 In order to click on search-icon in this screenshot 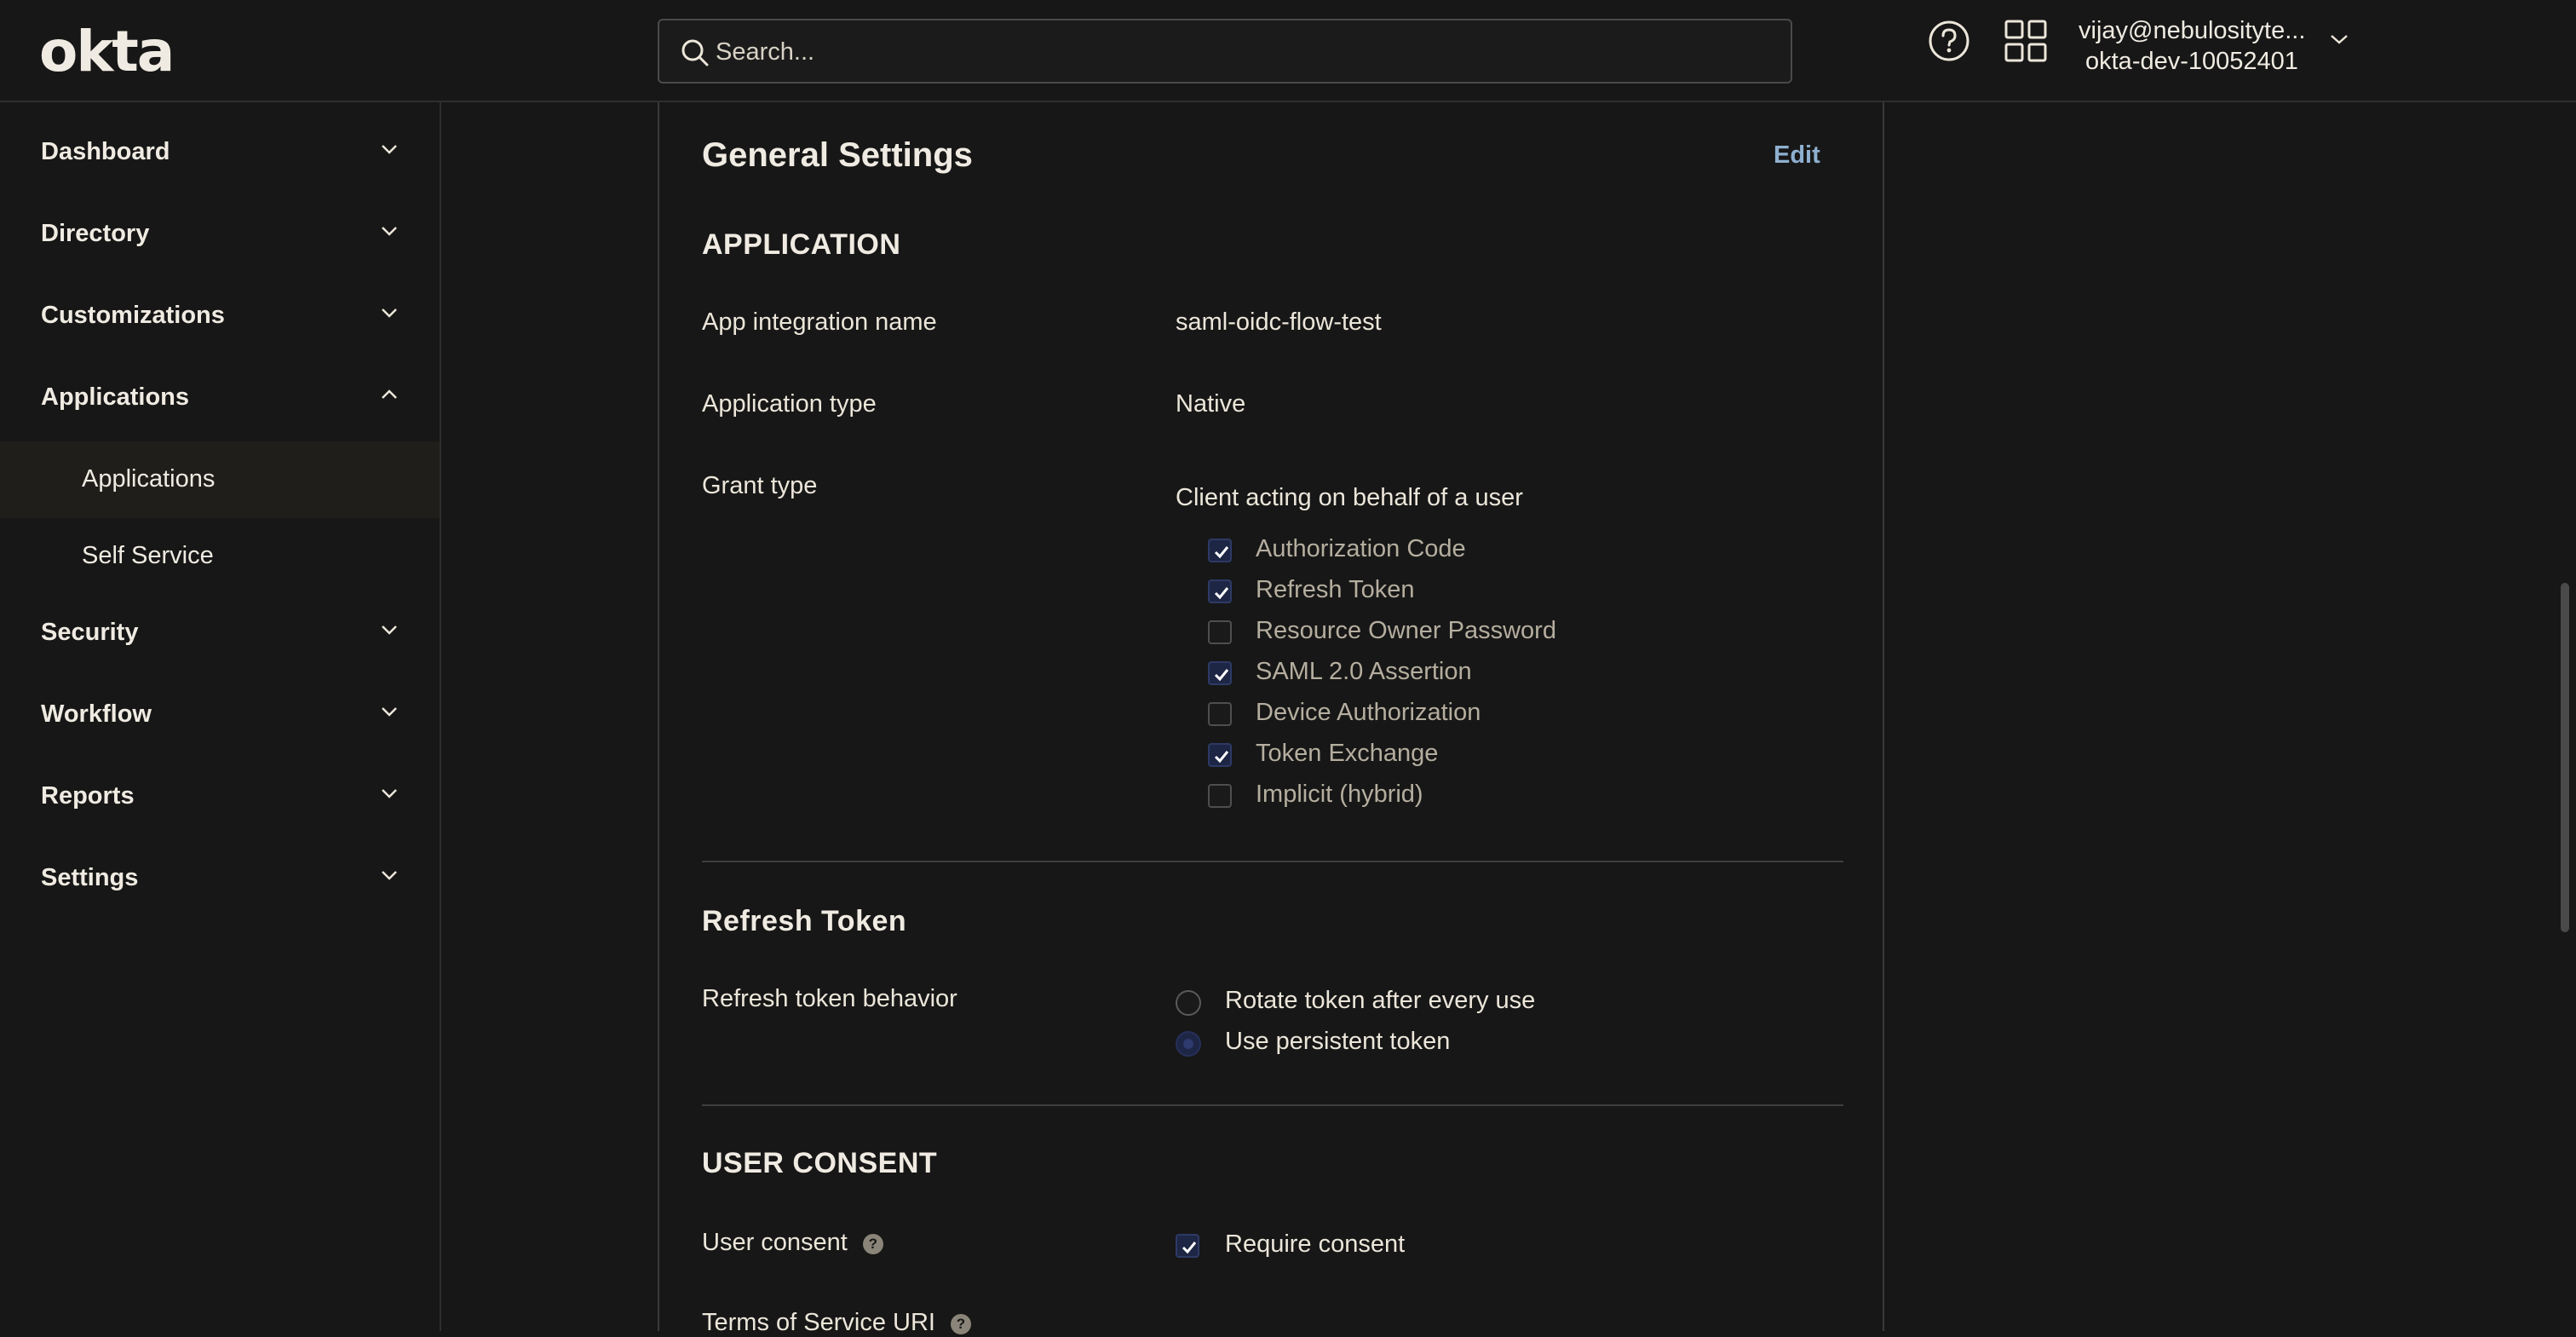, I will do `click(695, 52)`.